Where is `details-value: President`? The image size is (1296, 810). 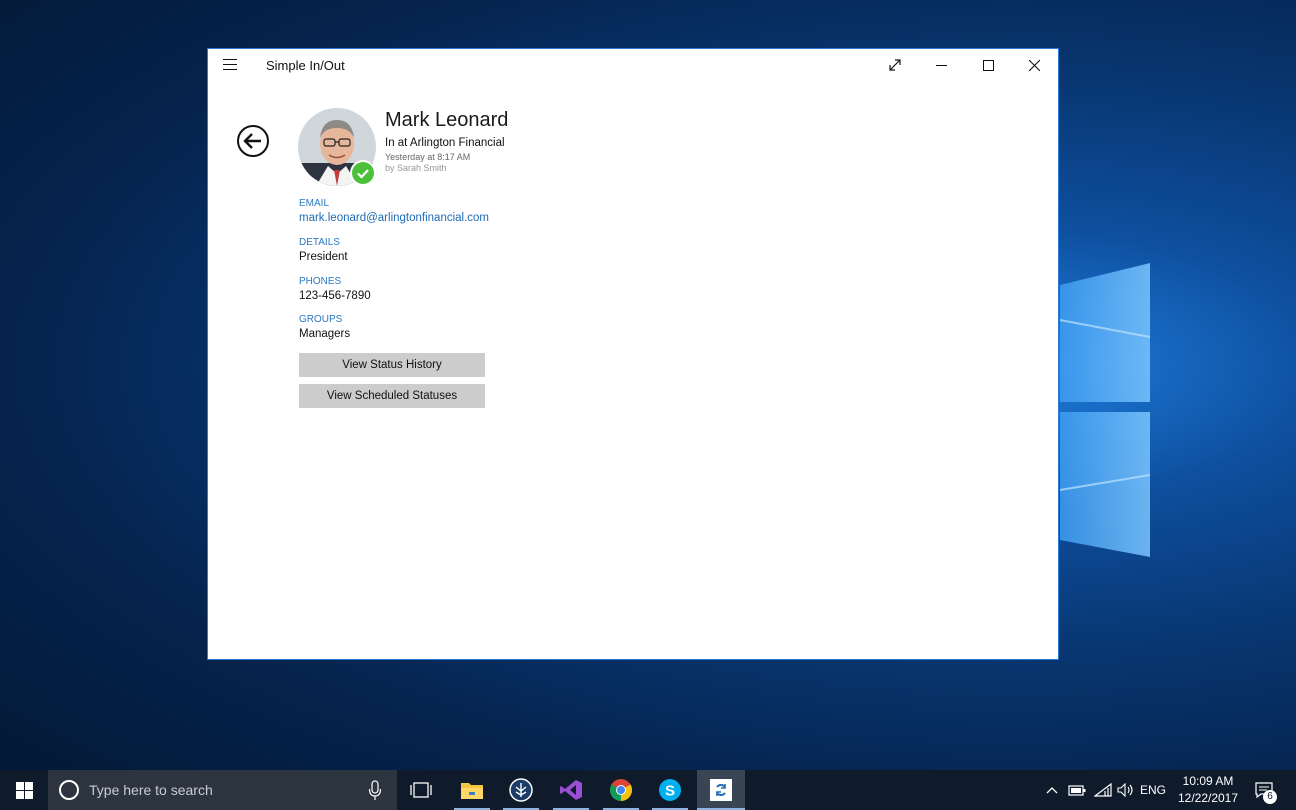
details-value: President is located at coordinates (323, 257).